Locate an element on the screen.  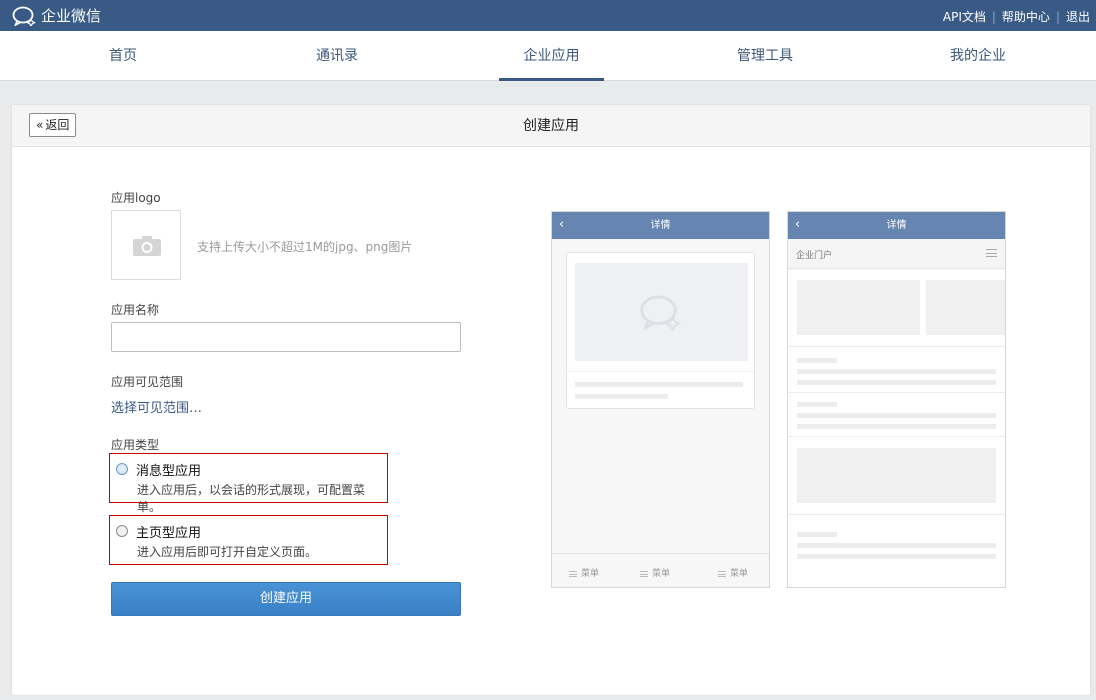
top-links: API文档 | 帮助中心 | 退出 is located at coordinates (1016, 16).